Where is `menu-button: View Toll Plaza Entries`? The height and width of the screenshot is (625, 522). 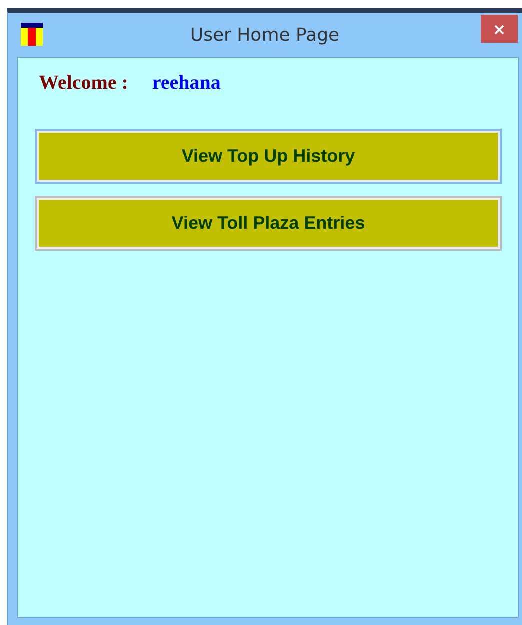
menu-button: View Toll Plaza Entries is located at coordinates (268, 223).